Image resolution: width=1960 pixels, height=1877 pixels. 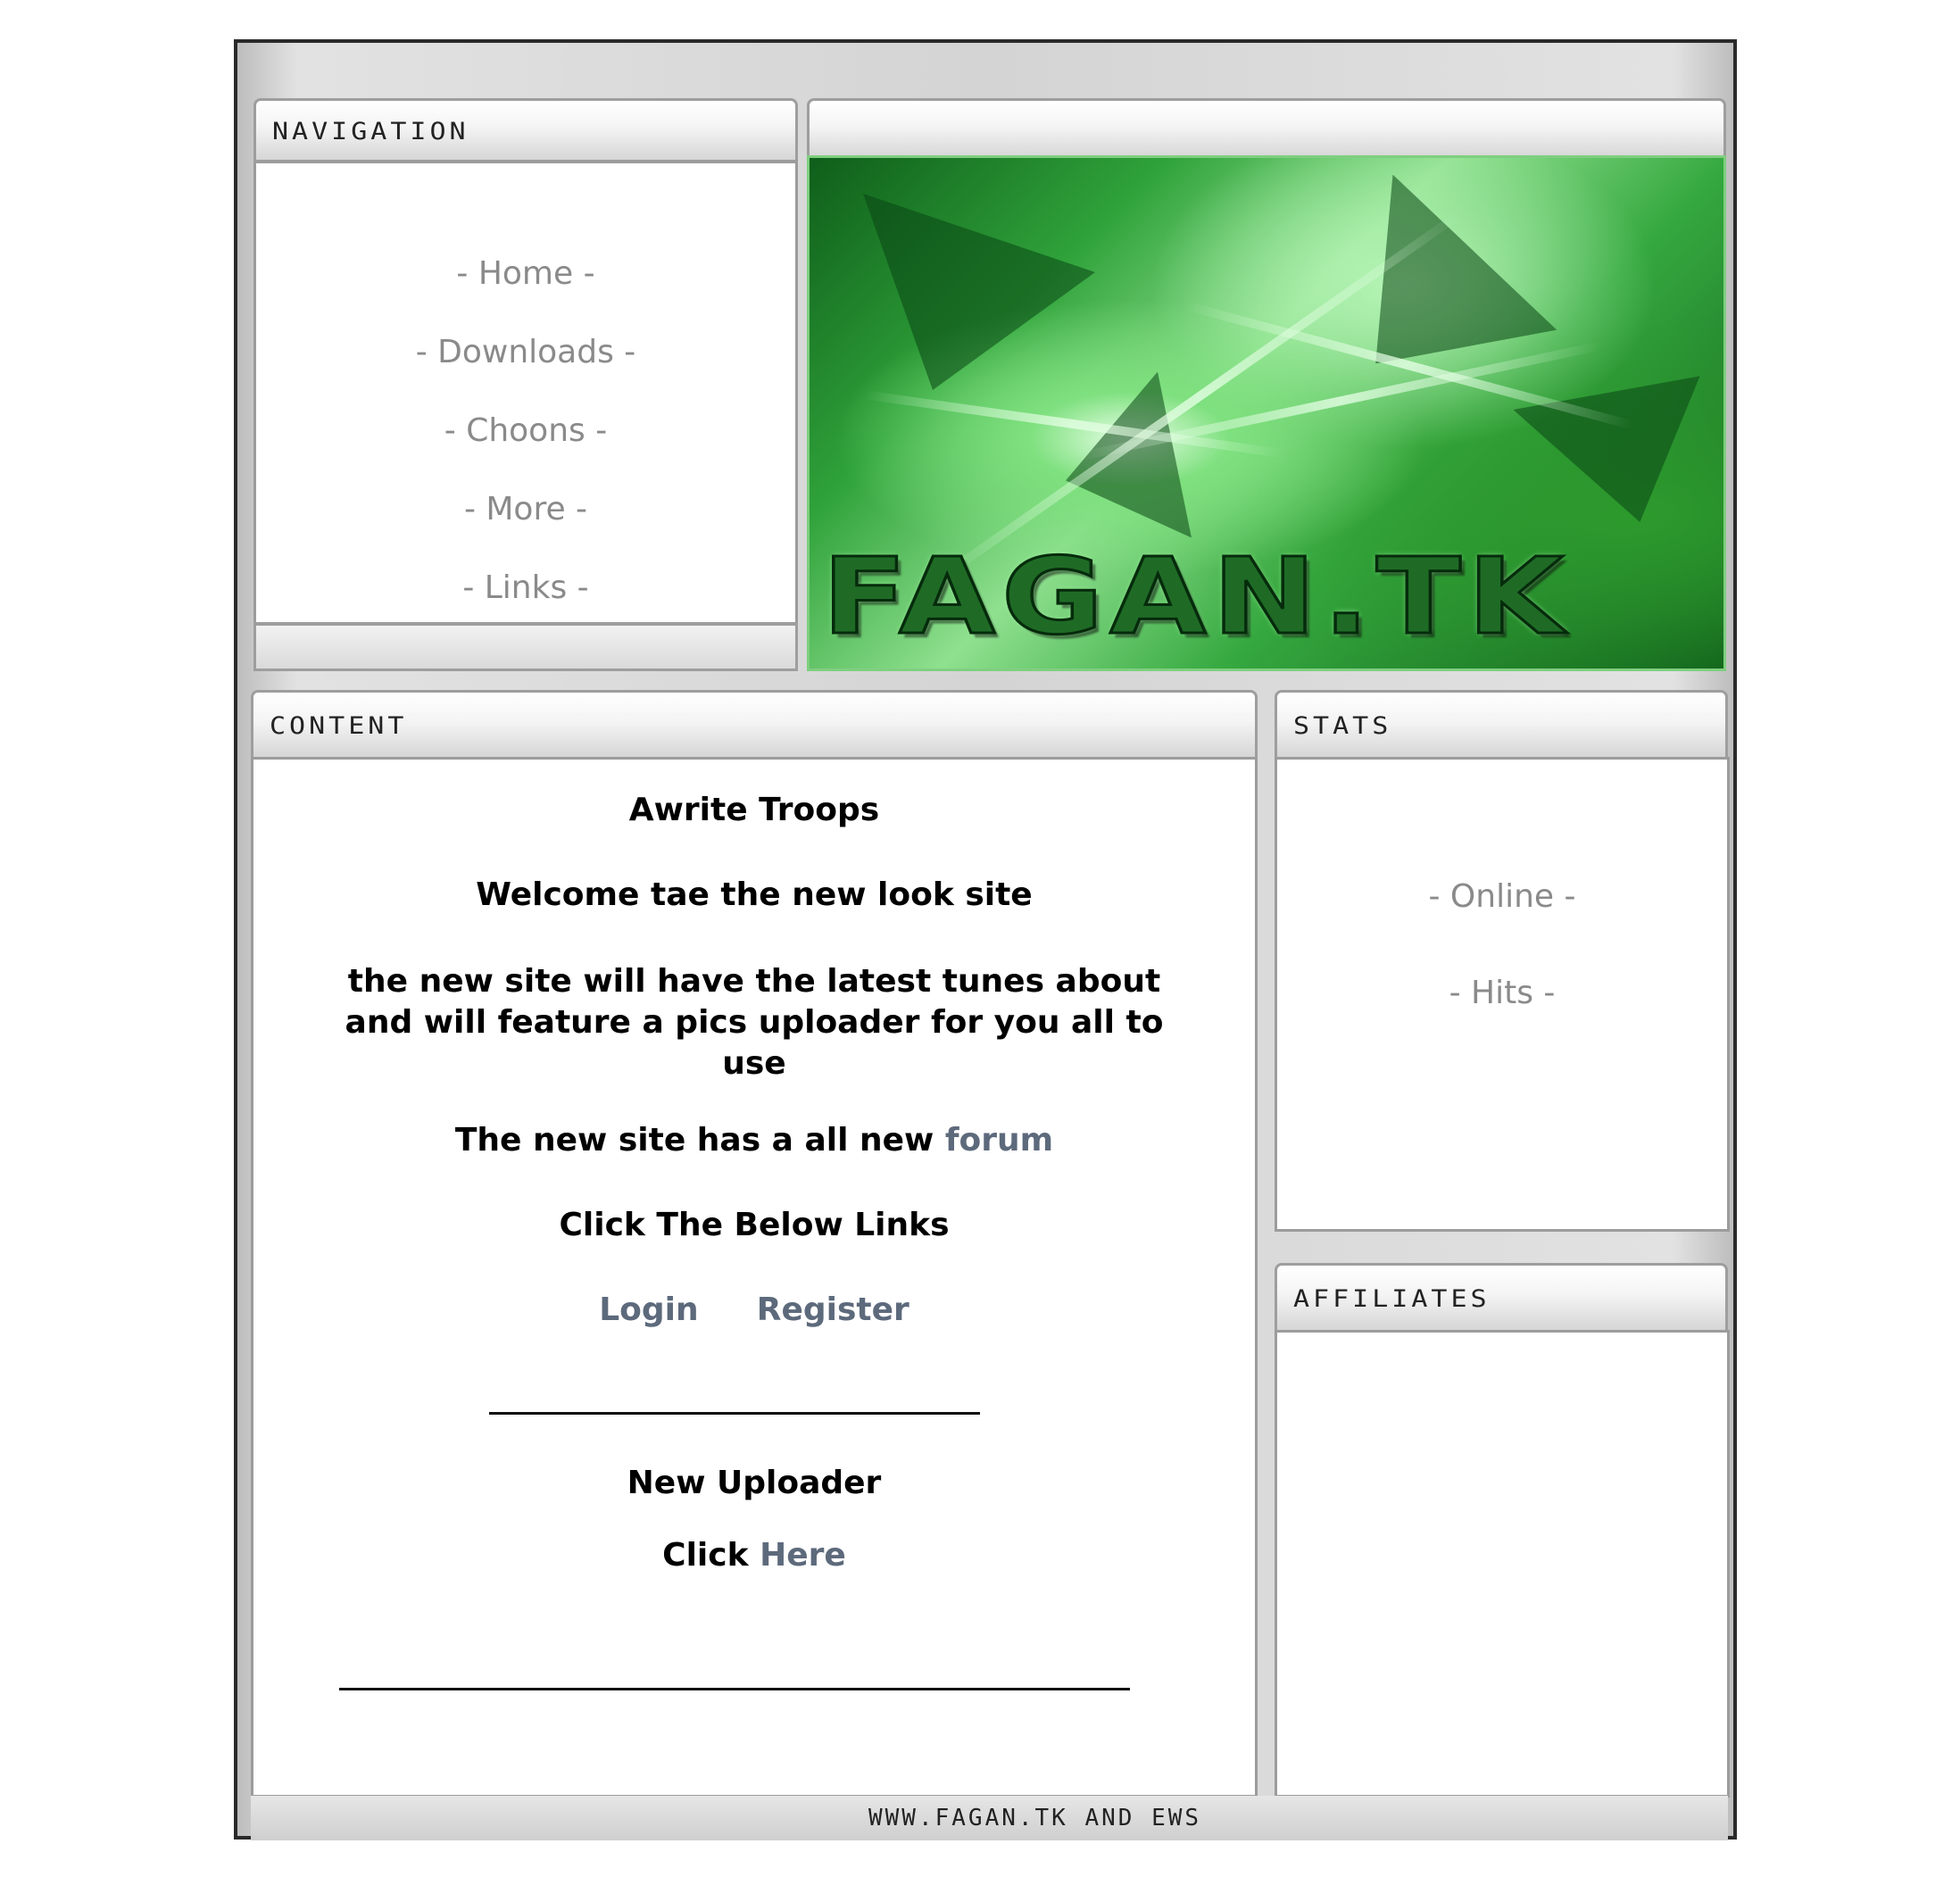 What do you see at coordinates (1342, 726) in the screenshot?
I see `stats-title: STATS` at bounding box center [1342, 726].